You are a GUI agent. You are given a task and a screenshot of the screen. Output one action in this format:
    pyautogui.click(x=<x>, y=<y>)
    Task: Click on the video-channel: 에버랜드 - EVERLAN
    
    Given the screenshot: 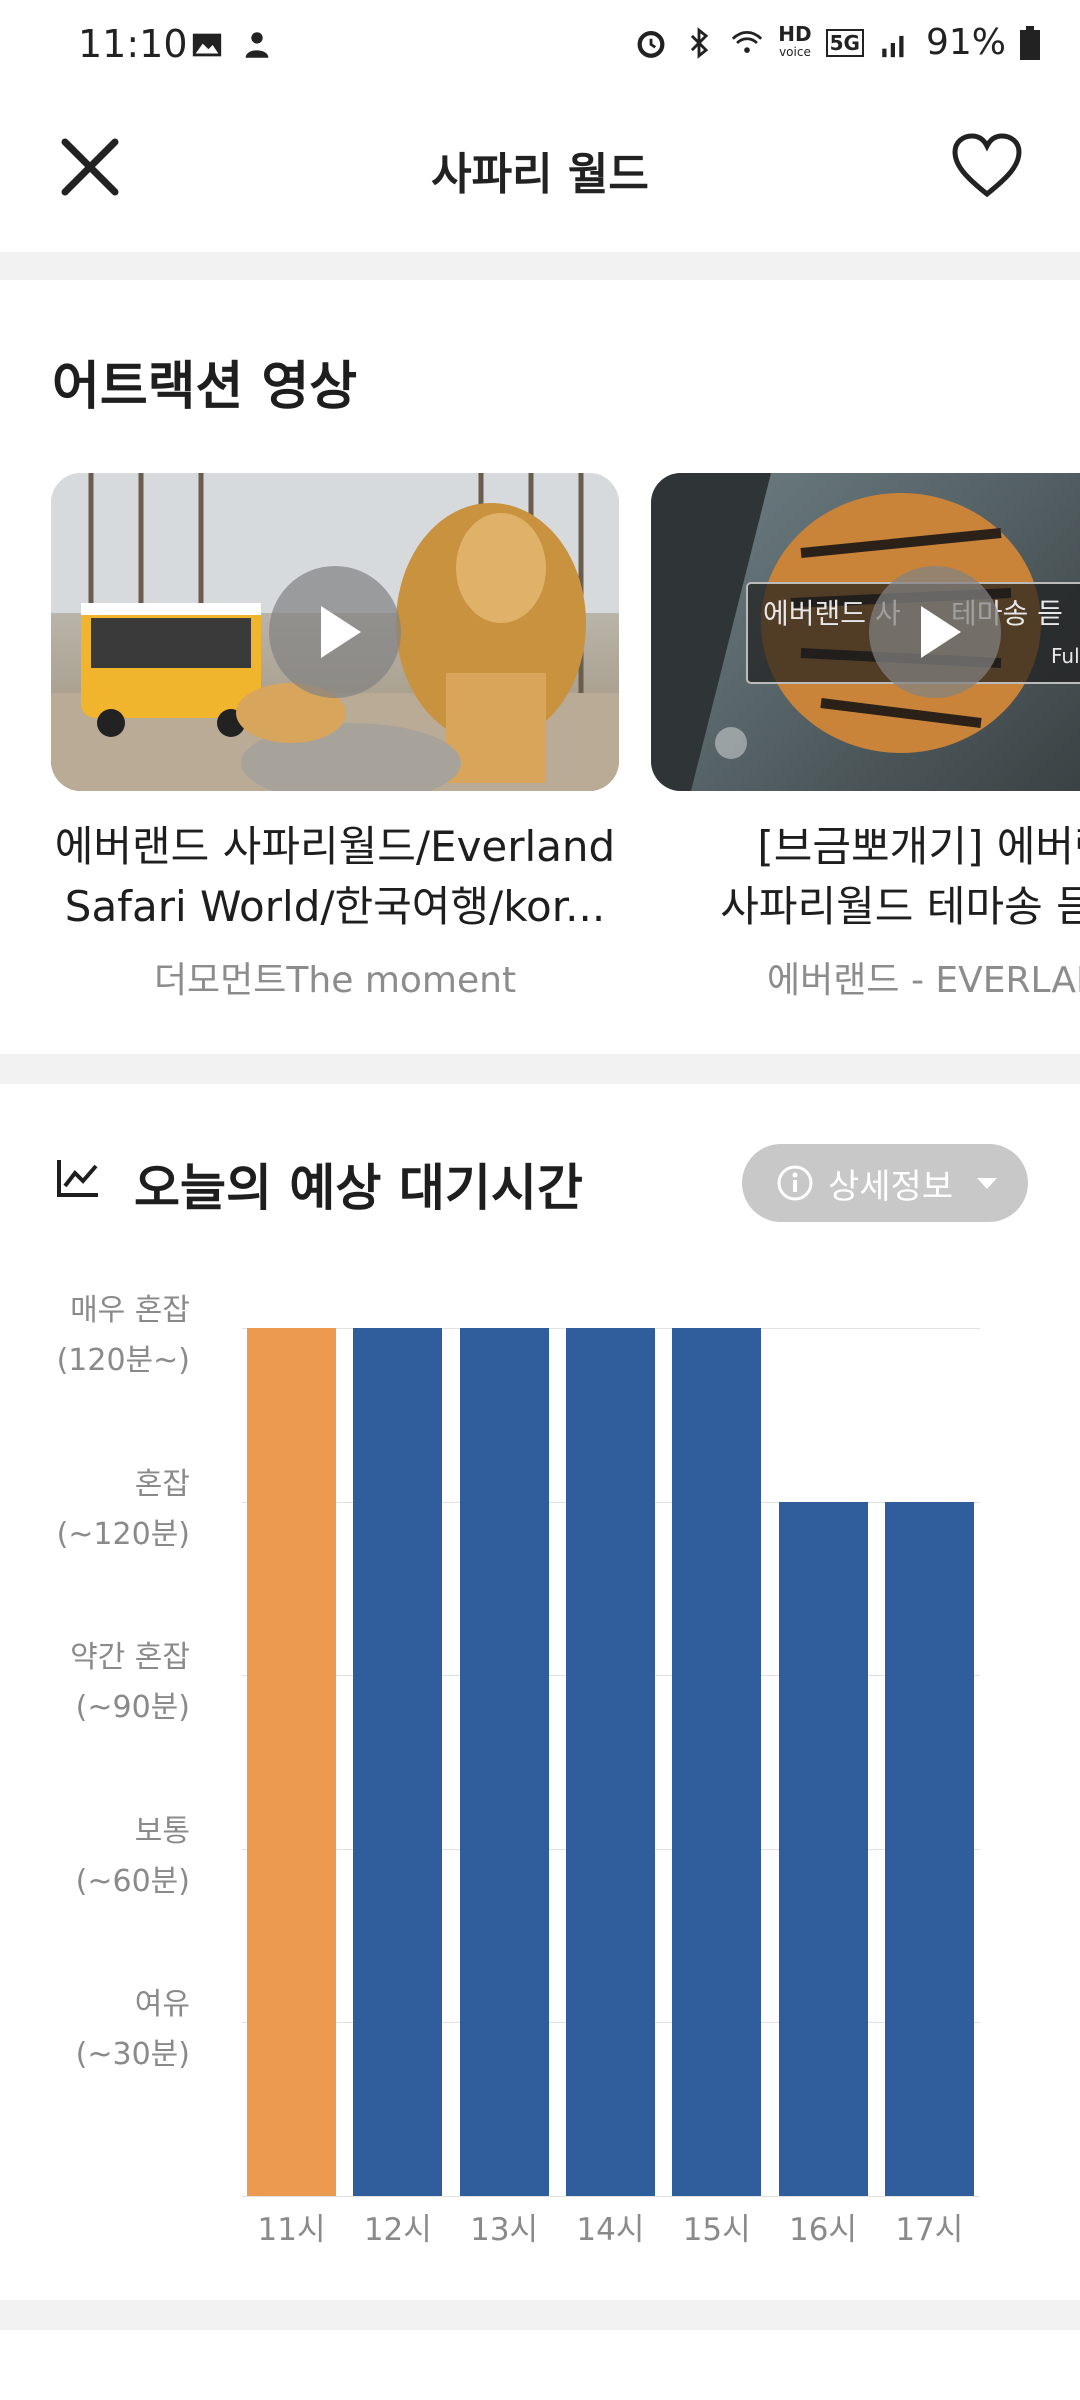 What is the action you would take?
    pyautogui.click(x=923, y=980)
    